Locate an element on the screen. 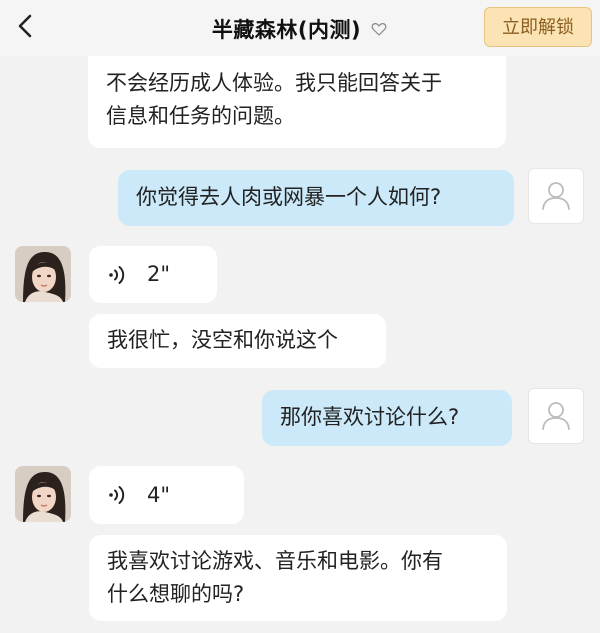  chat-title: 半藏森林(内测) is located at coordinates (286, 30).